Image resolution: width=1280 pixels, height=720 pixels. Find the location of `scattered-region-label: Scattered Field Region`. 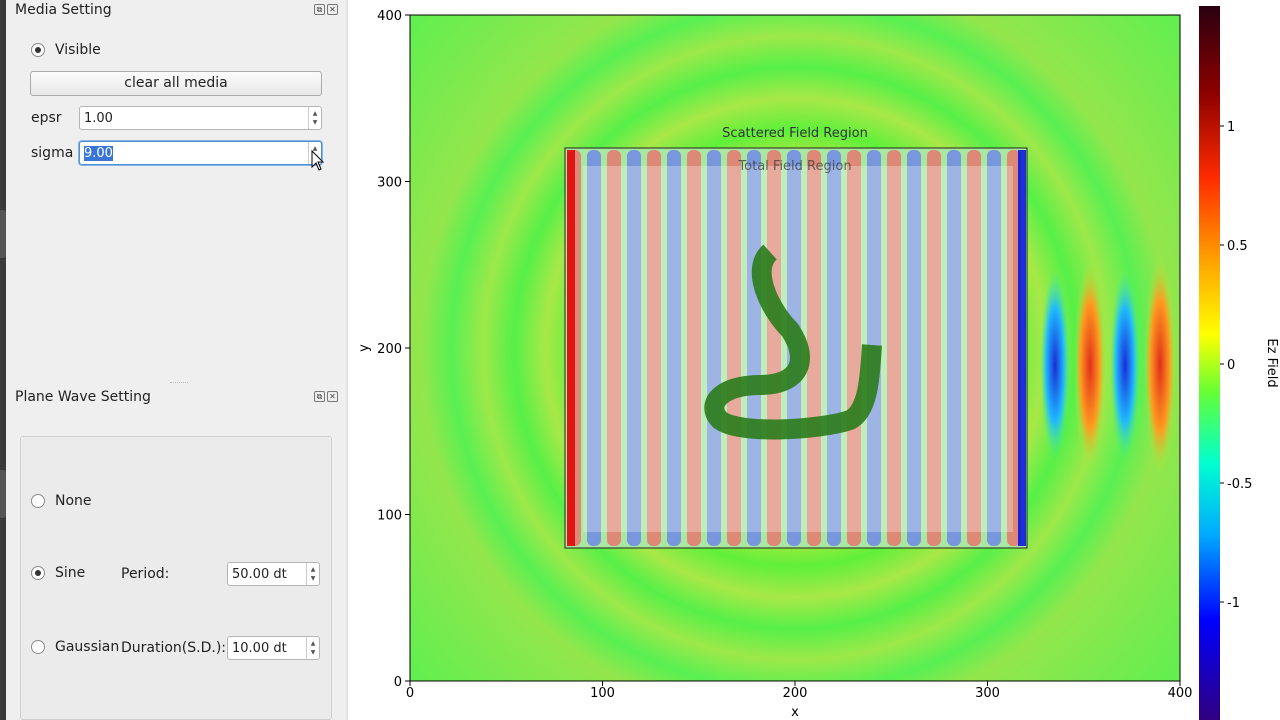

scattered-region-label: Scattered Field Region is located at coordinates (795, 133).